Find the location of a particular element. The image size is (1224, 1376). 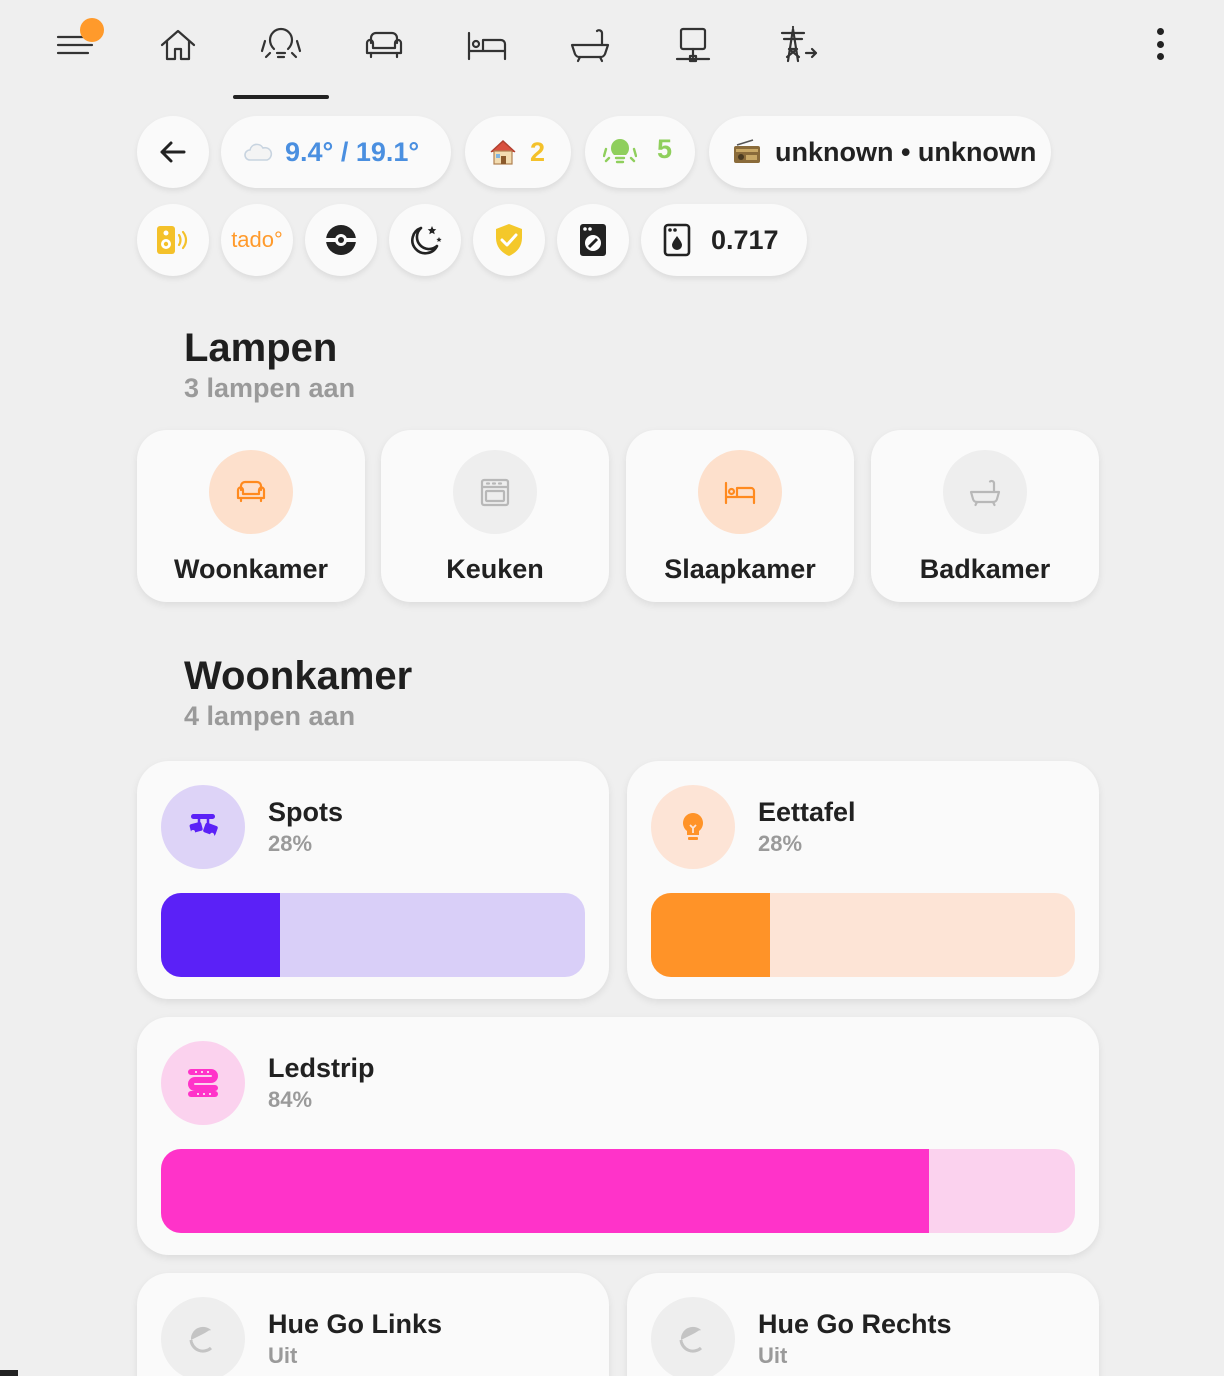

room-name: Slaapkamer is located at coordinates (740, 569).